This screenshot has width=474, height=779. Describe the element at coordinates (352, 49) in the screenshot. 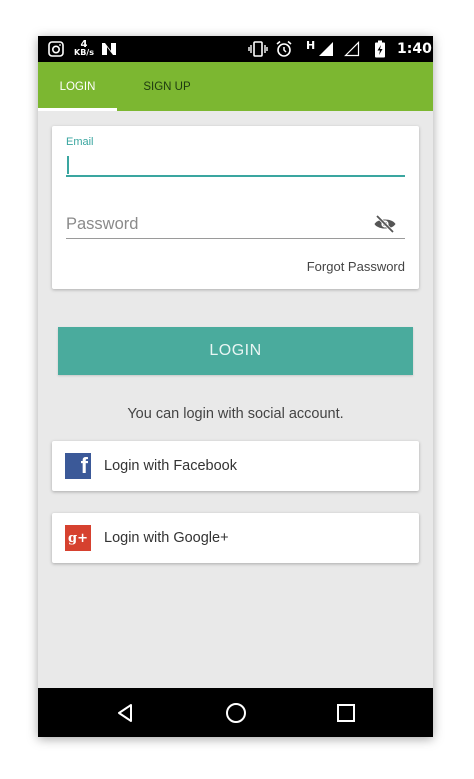

I see `signal-empty-icon` at that location.